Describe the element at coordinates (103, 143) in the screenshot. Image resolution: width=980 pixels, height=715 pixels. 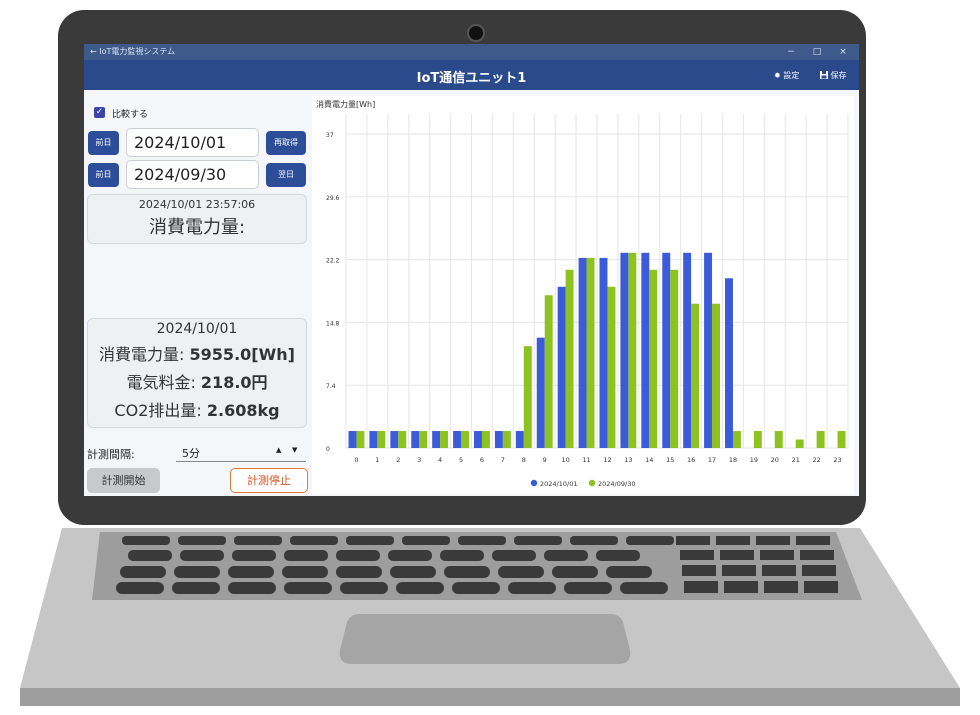
I see `prev-day-button-1: 前日` at that location.